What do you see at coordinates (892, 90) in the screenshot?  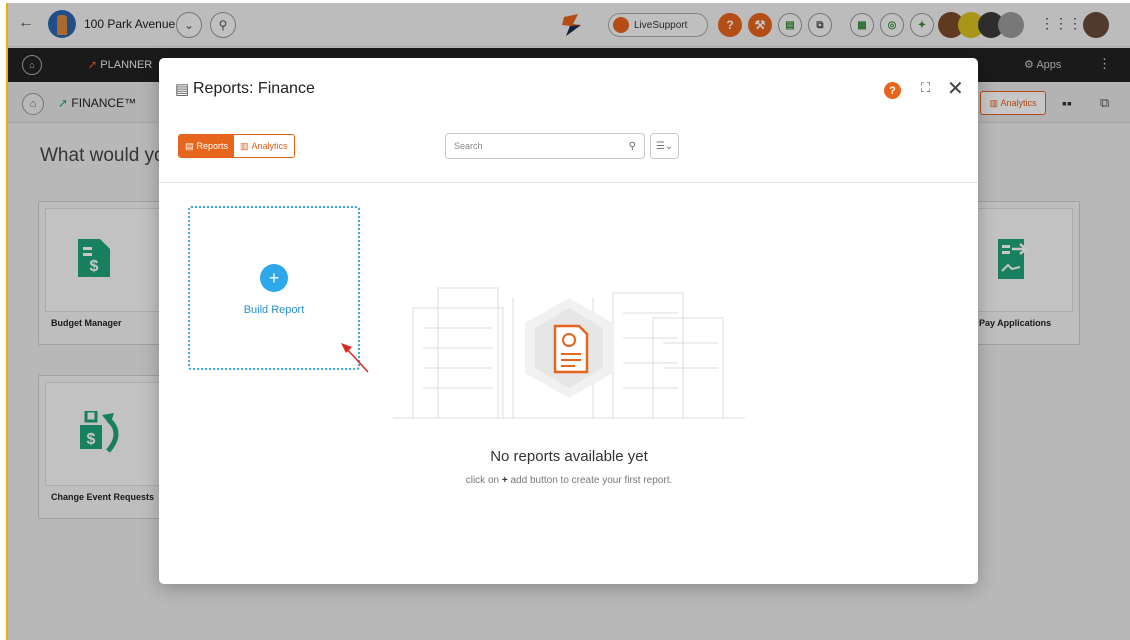 I see `help-icon: ?` at bounding box center [892, 90].